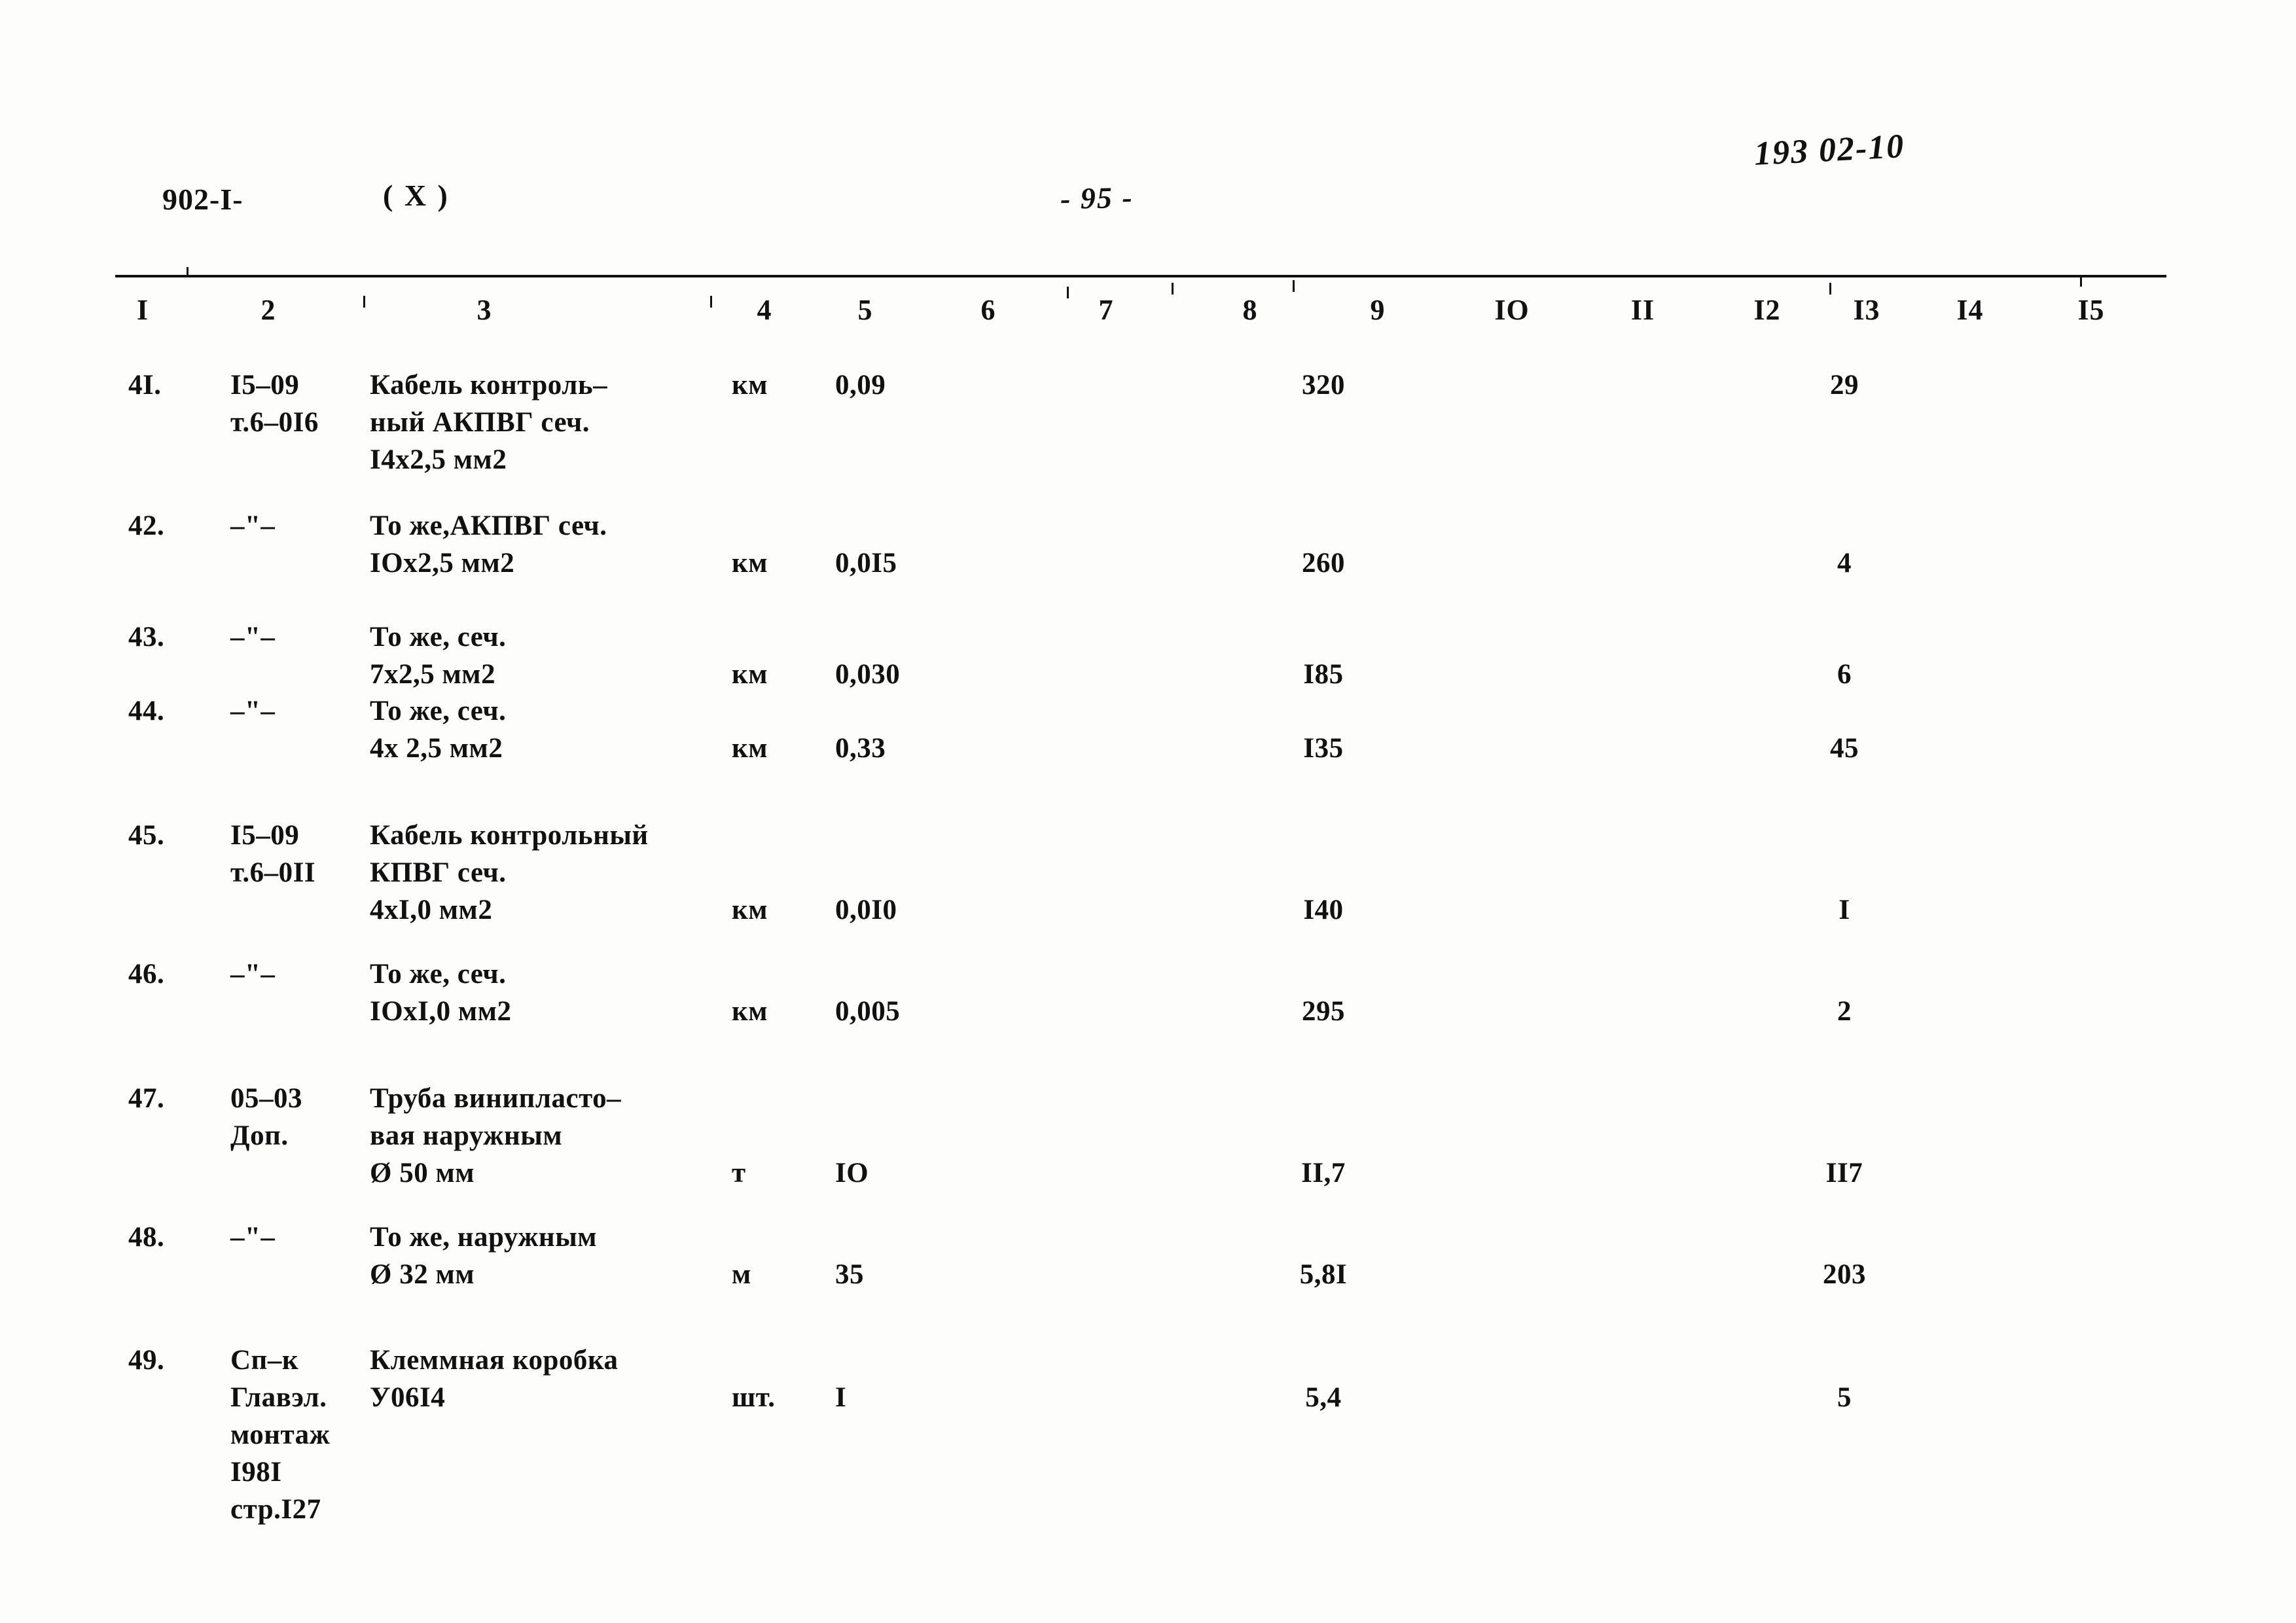  What do you see at coordinates (1323, 563) in the screenshot?
I see `row-price: 260` at bounding box center [1323, 563].